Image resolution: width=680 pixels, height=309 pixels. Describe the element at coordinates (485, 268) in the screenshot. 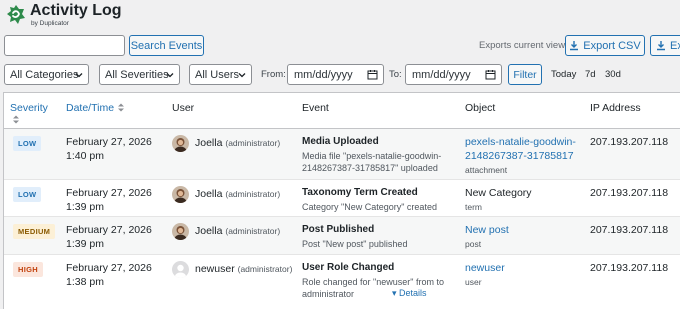

I see `object-link: newuser` at that location.